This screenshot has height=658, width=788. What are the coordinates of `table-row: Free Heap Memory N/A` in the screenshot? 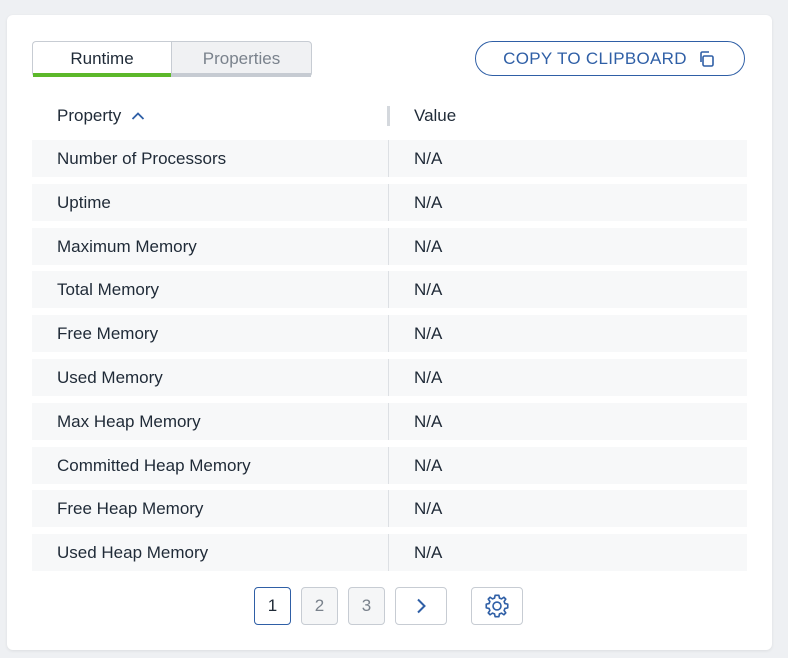 It's located at (389, 509).